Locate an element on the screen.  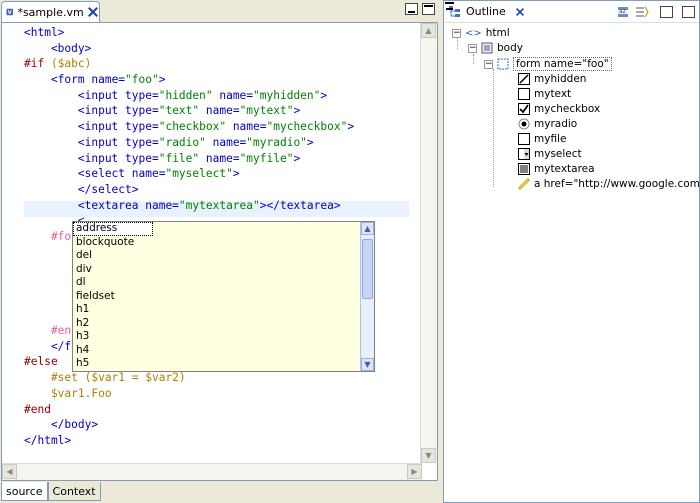
outline-maximize-button is located at coordinates (570, 10).